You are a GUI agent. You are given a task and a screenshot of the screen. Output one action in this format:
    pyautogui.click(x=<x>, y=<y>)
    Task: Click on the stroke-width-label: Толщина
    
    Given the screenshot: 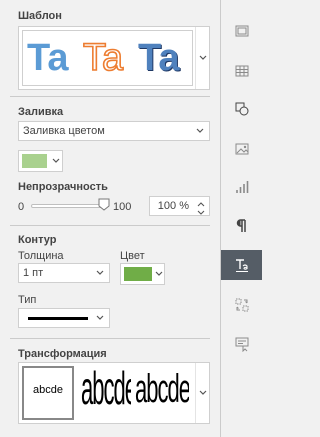 What is the action you would take?
    pyautogui.click(x=41, y=256)
    